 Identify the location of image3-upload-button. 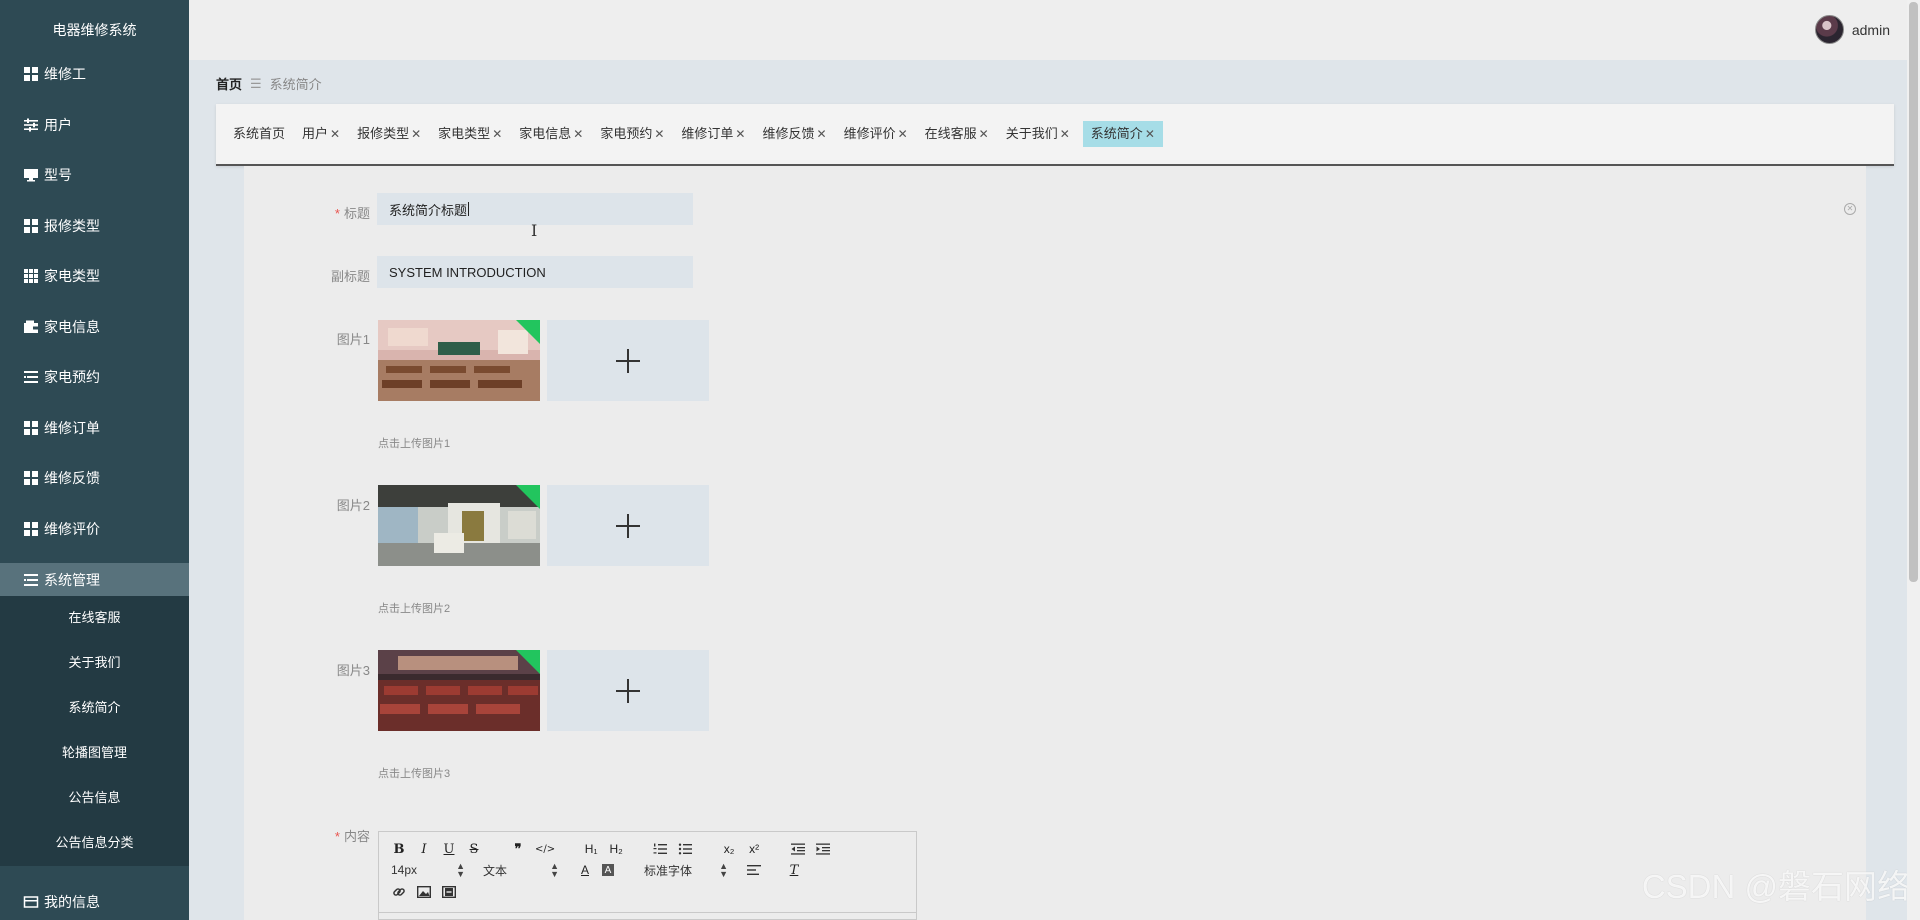
(628, 690).